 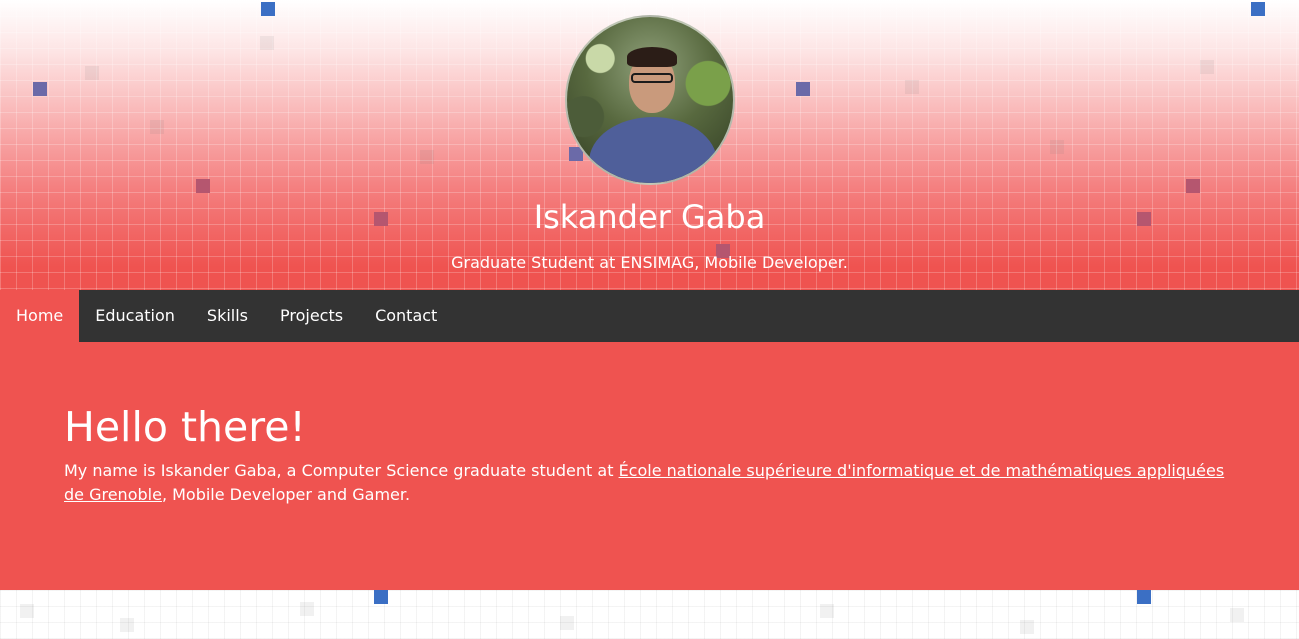 What do you see at coordinates (286, 495) in the screenshot?
I see `intro-text-end: , Mobile Developer and Gamer.` at bounding box center [286, 495].